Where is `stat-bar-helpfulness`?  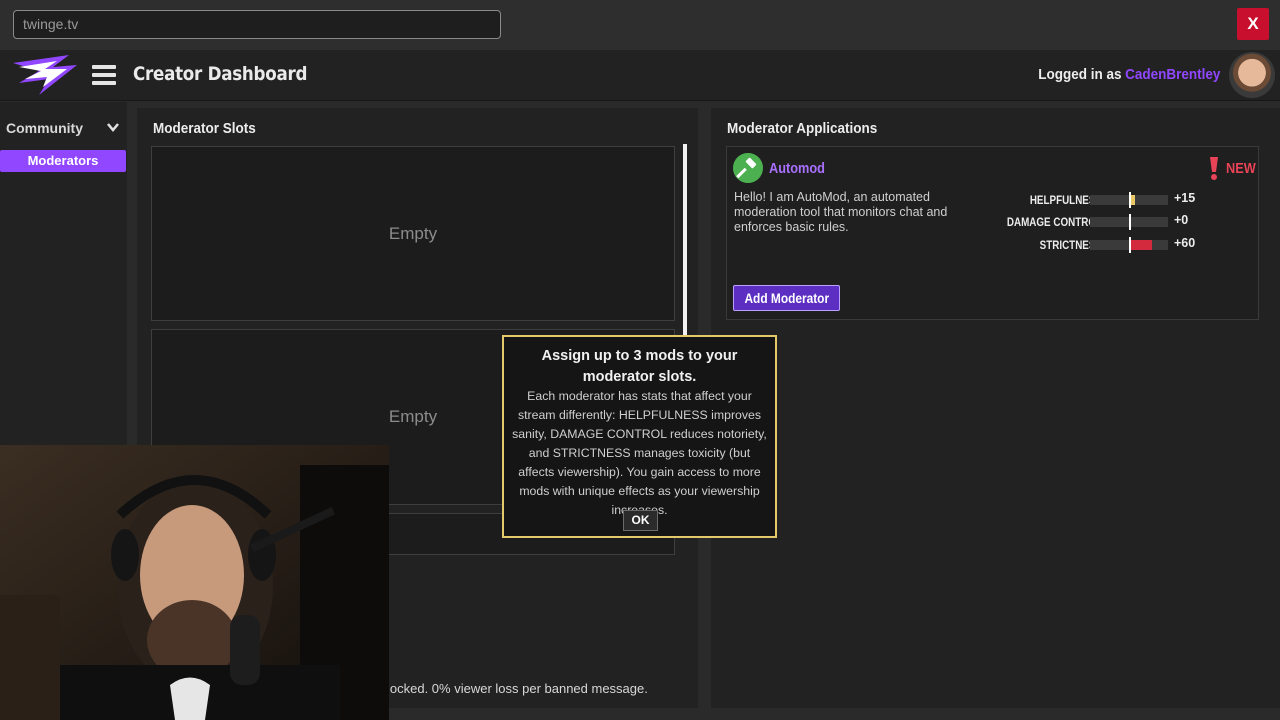 stat-bar-helpfulness is located at coordinates (1129, 200).